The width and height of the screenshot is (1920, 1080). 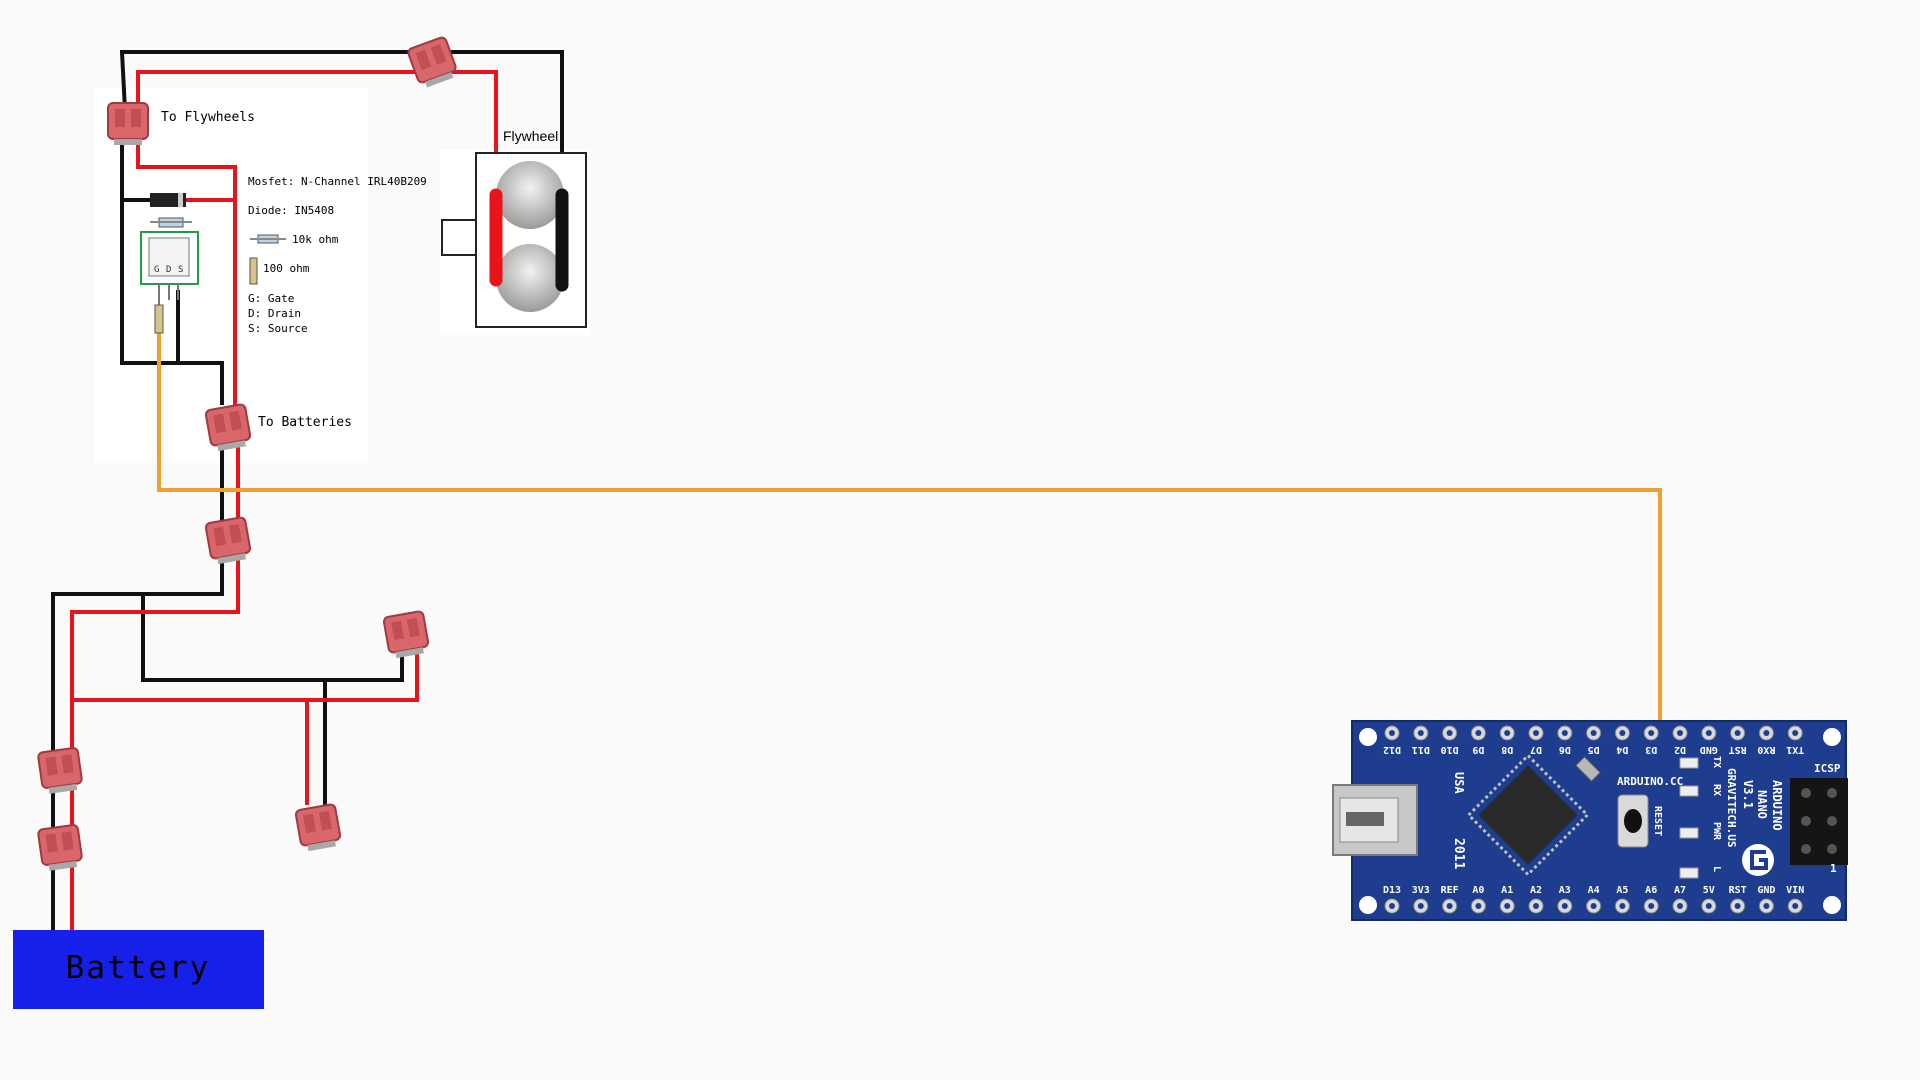 What do you see at coordinates (530, 136) in the screenshot?
I see `flywheel-label: Flywheel` at bounding box center [530, 136].